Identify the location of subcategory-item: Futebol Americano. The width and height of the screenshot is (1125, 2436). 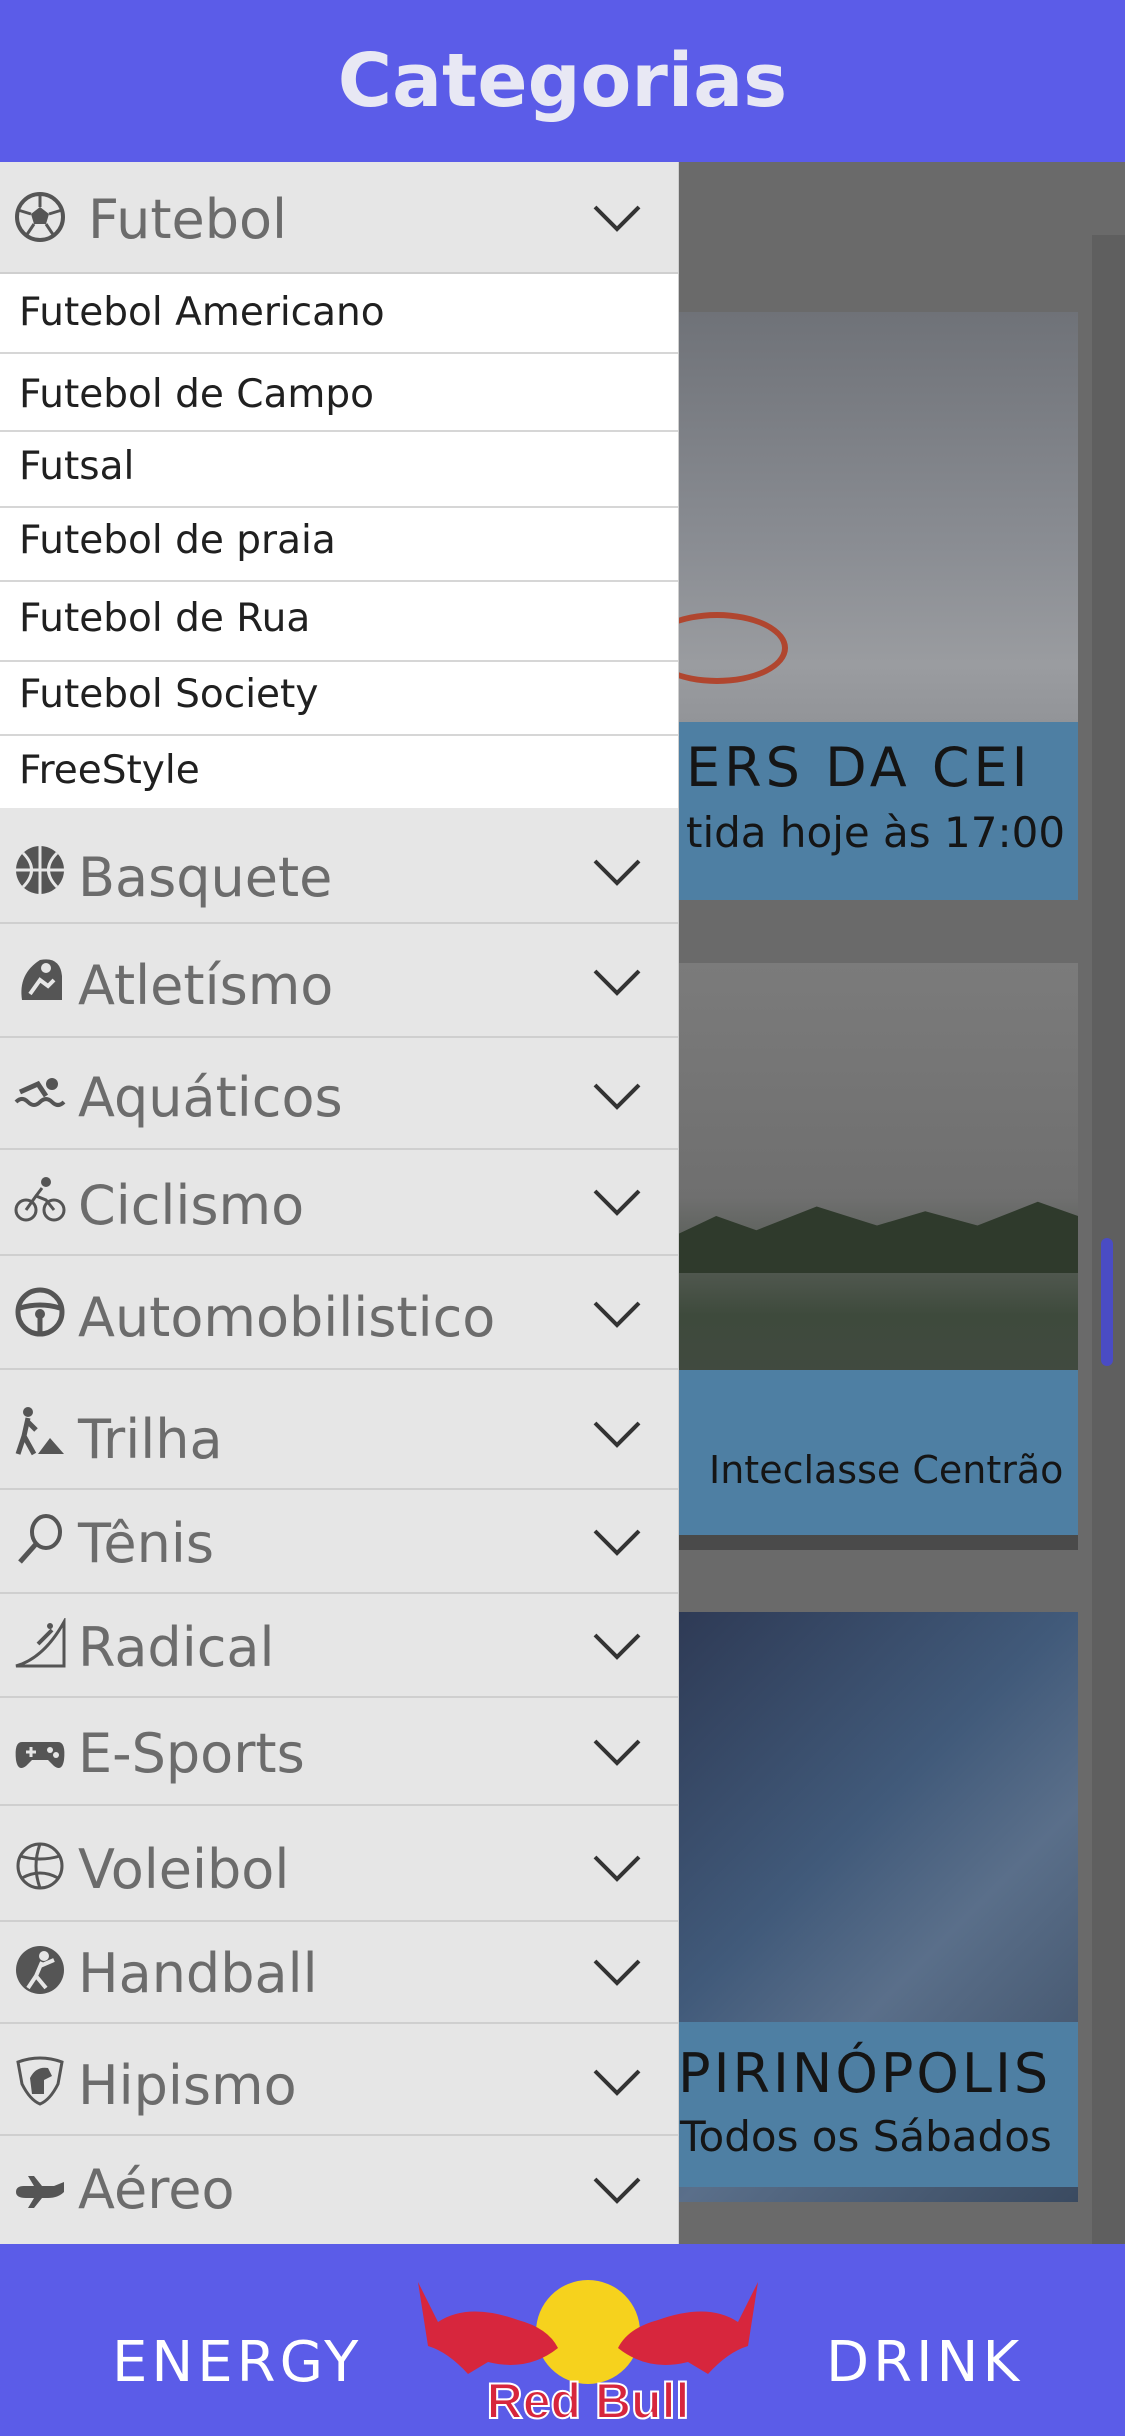
(339, 314).